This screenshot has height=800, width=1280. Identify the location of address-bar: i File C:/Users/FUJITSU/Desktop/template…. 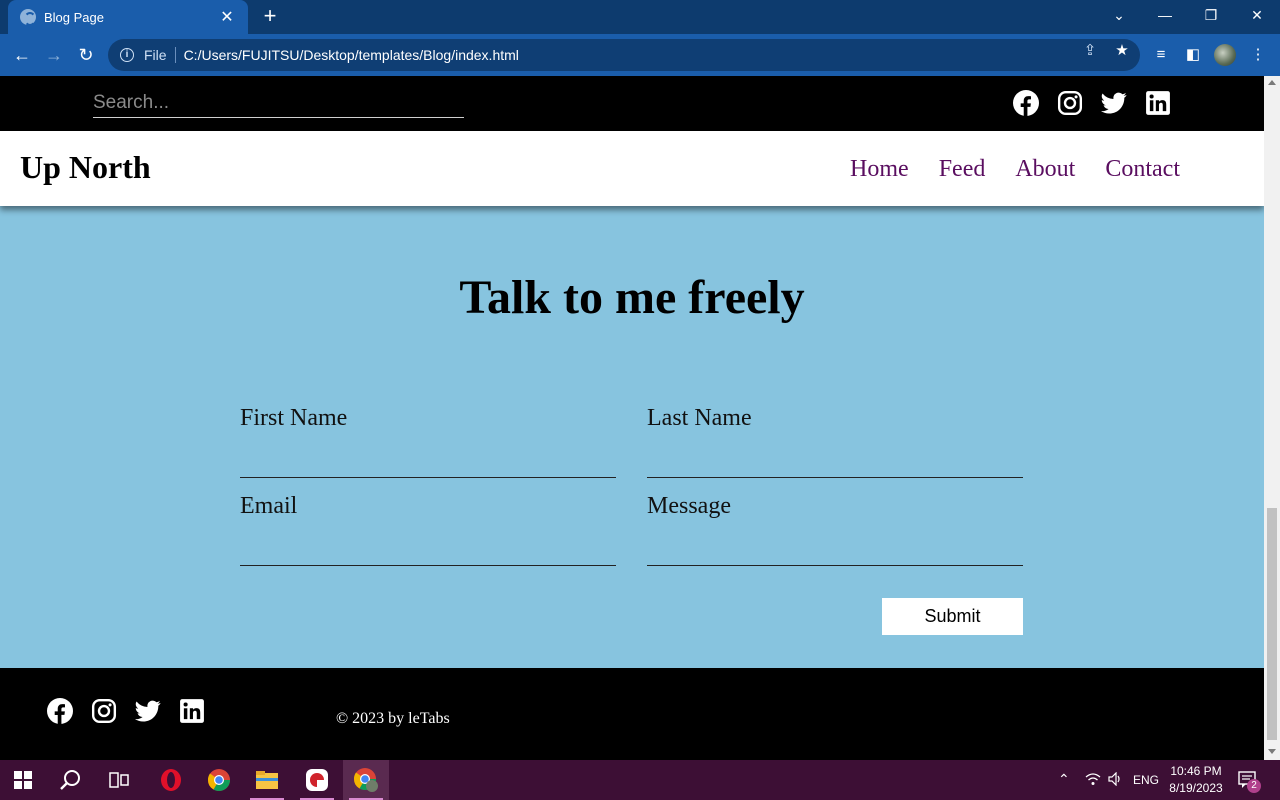
(624, 55).